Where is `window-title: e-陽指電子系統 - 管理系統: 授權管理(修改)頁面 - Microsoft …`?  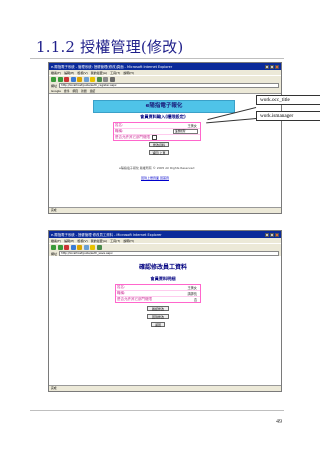
window-title: e-陽指電子系統 - 管理系統: 授權管理(修改)頁面 - Microsoft … is located at coordinates (112, 67).